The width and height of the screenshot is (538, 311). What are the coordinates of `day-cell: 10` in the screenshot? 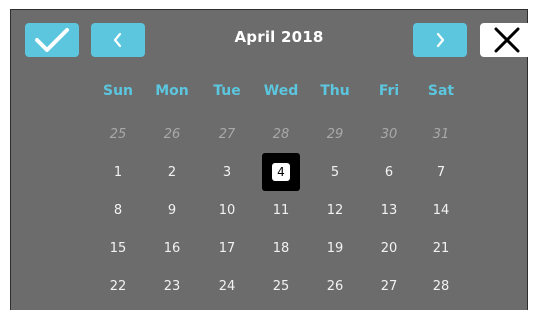 It's located at (227, 210).